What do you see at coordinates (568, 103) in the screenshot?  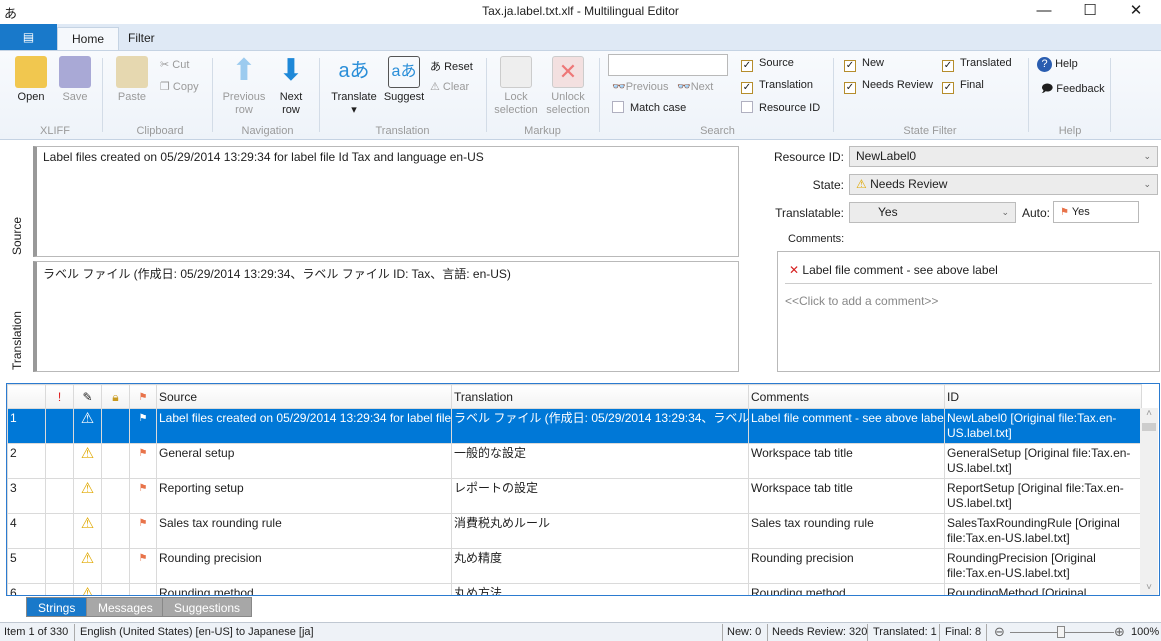 I see `unlock-selection-label: Unlock selection` at bounding box center [568, 103].